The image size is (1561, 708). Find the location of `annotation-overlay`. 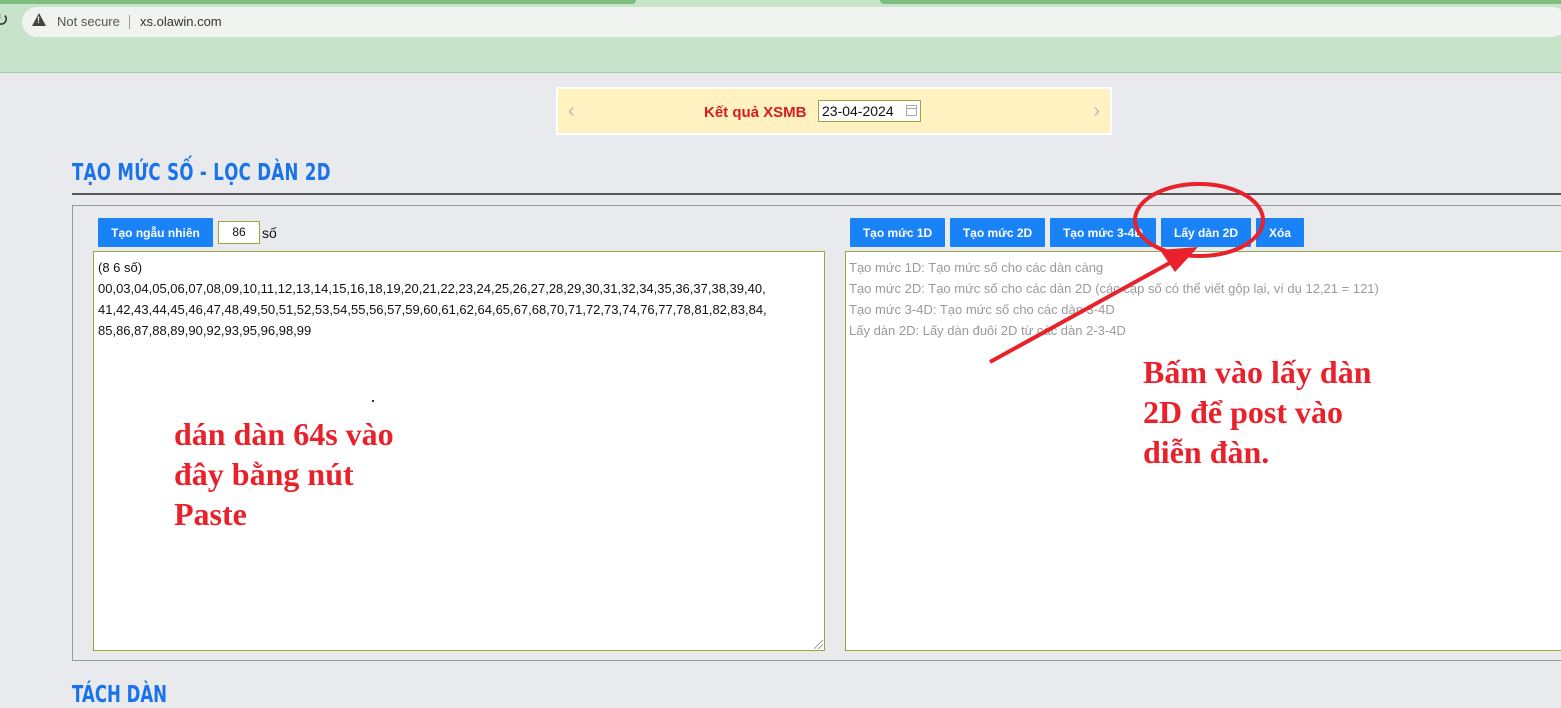

annotation-overlay is located at coordinates (1127, 273).